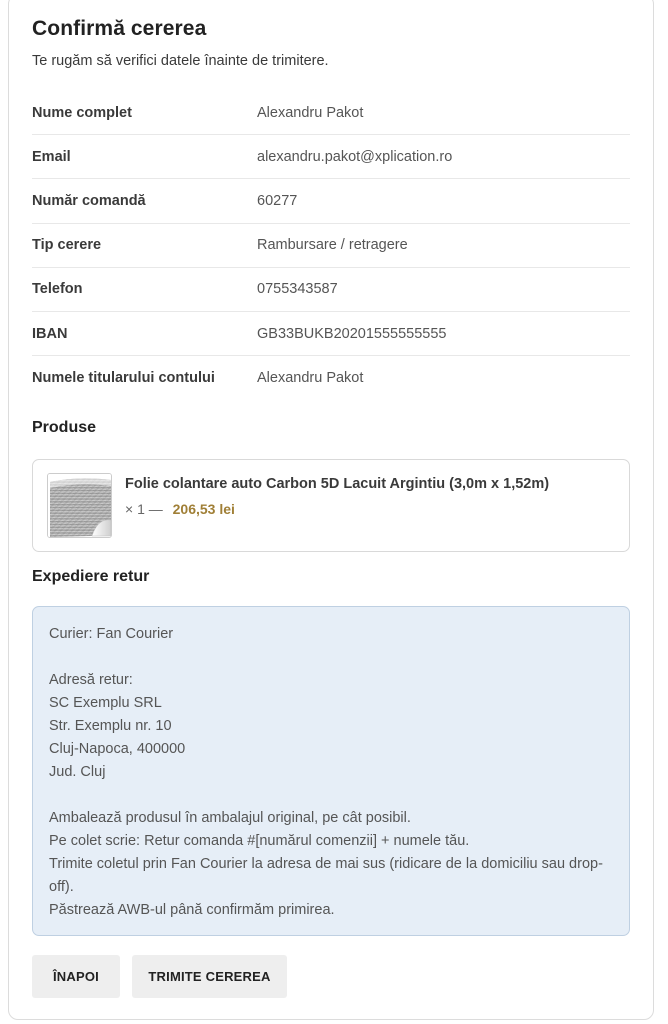  I want to click on submit-request-button: TRIMITE CEREREA, so click(209, 976).